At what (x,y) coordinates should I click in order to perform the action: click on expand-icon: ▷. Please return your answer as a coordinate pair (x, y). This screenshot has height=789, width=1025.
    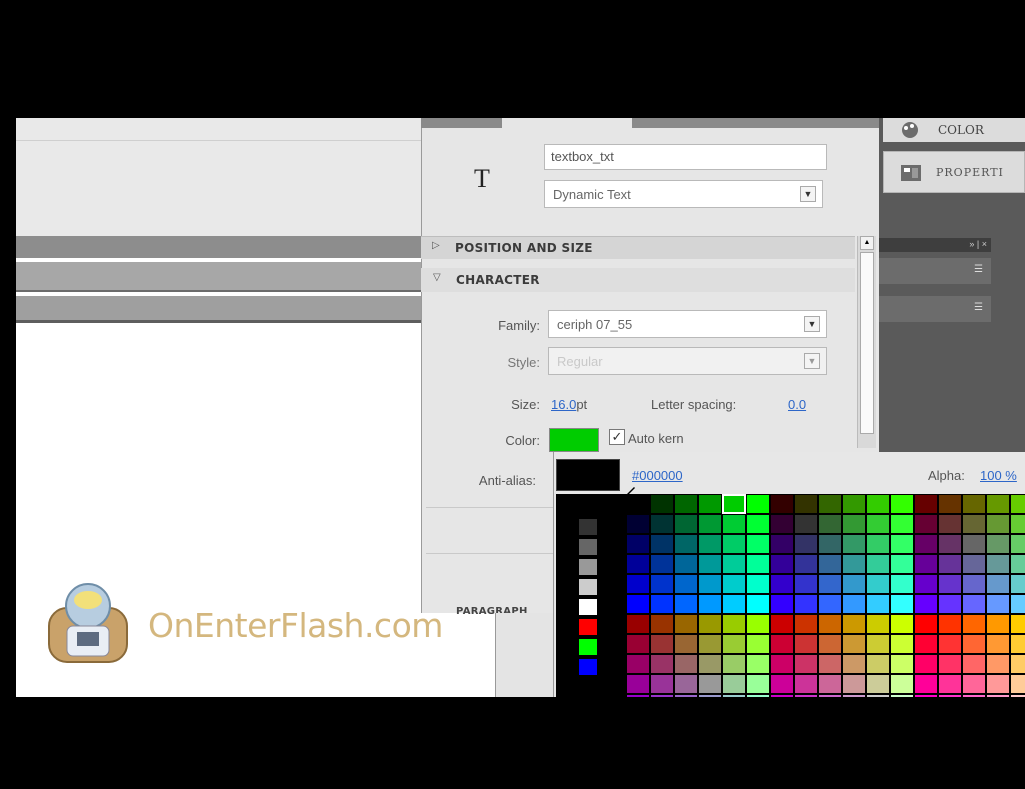
    Looking at the image, I should click on (436, 245).